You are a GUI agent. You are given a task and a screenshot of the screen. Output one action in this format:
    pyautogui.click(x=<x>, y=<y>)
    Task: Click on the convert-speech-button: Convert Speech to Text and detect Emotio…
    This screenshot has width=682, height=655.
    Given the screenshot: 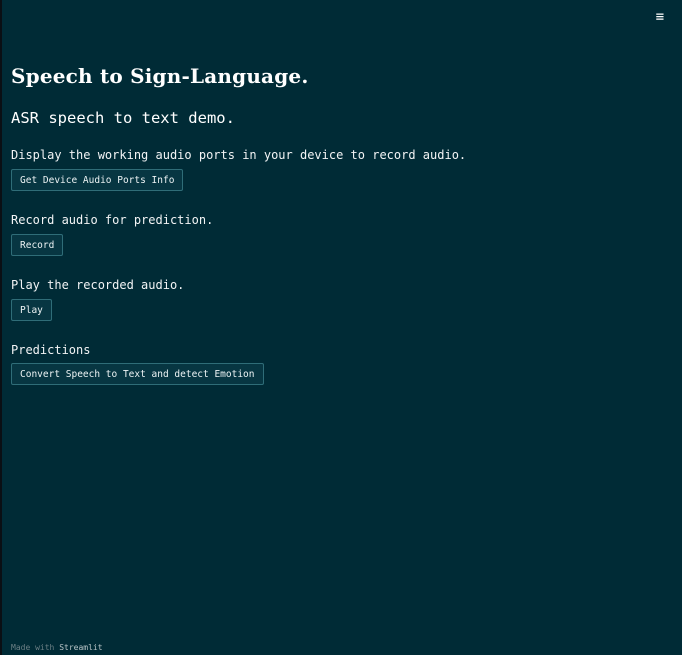 What is the action you would take?
    pyautogui.click(x=137, y=374)
    